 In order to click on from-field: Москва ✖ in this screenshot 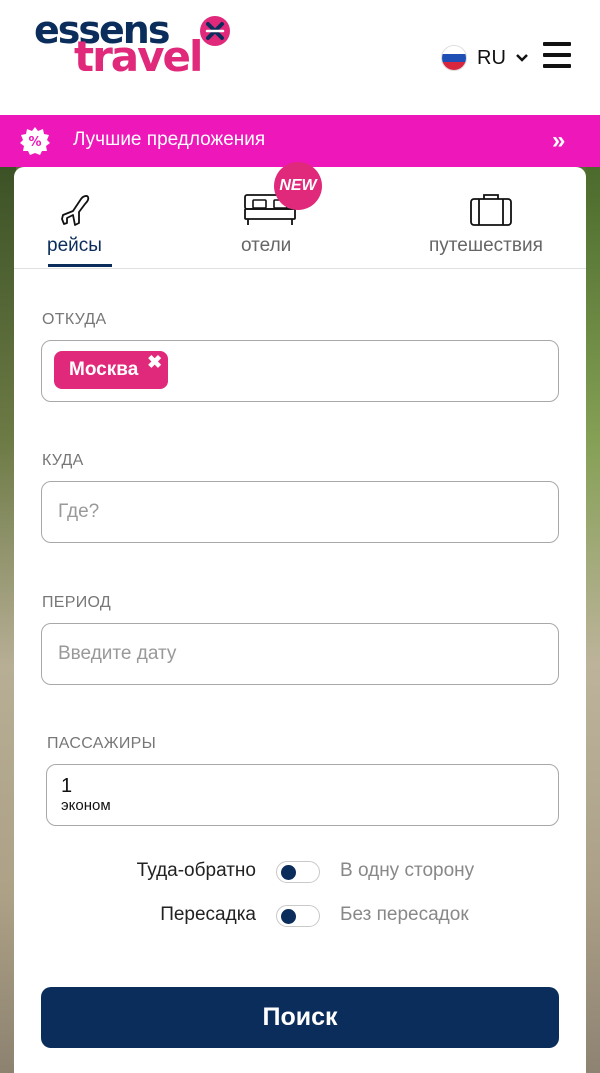, I will do `click(300, 371)`.